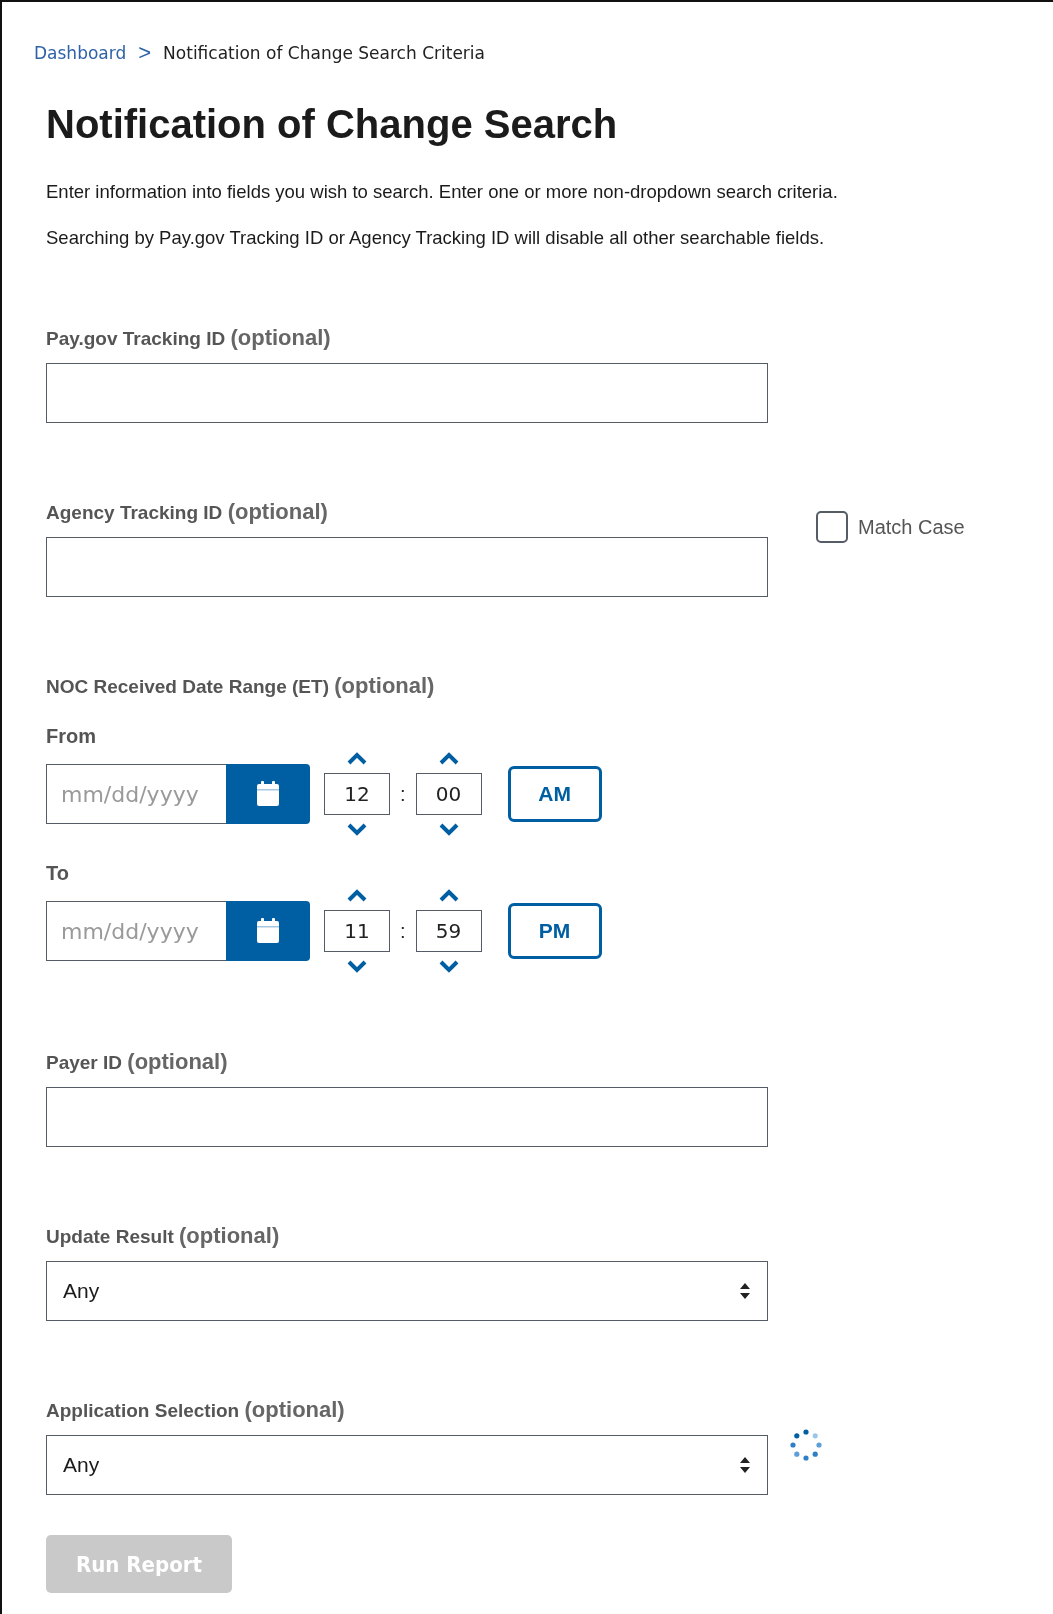 The width and height of the screenshot is (1053, 1614). I want to click on instruction-text: Enter information into fields you wish to search. Enter one or more non-dropdown search criteria., so click(442, 192).